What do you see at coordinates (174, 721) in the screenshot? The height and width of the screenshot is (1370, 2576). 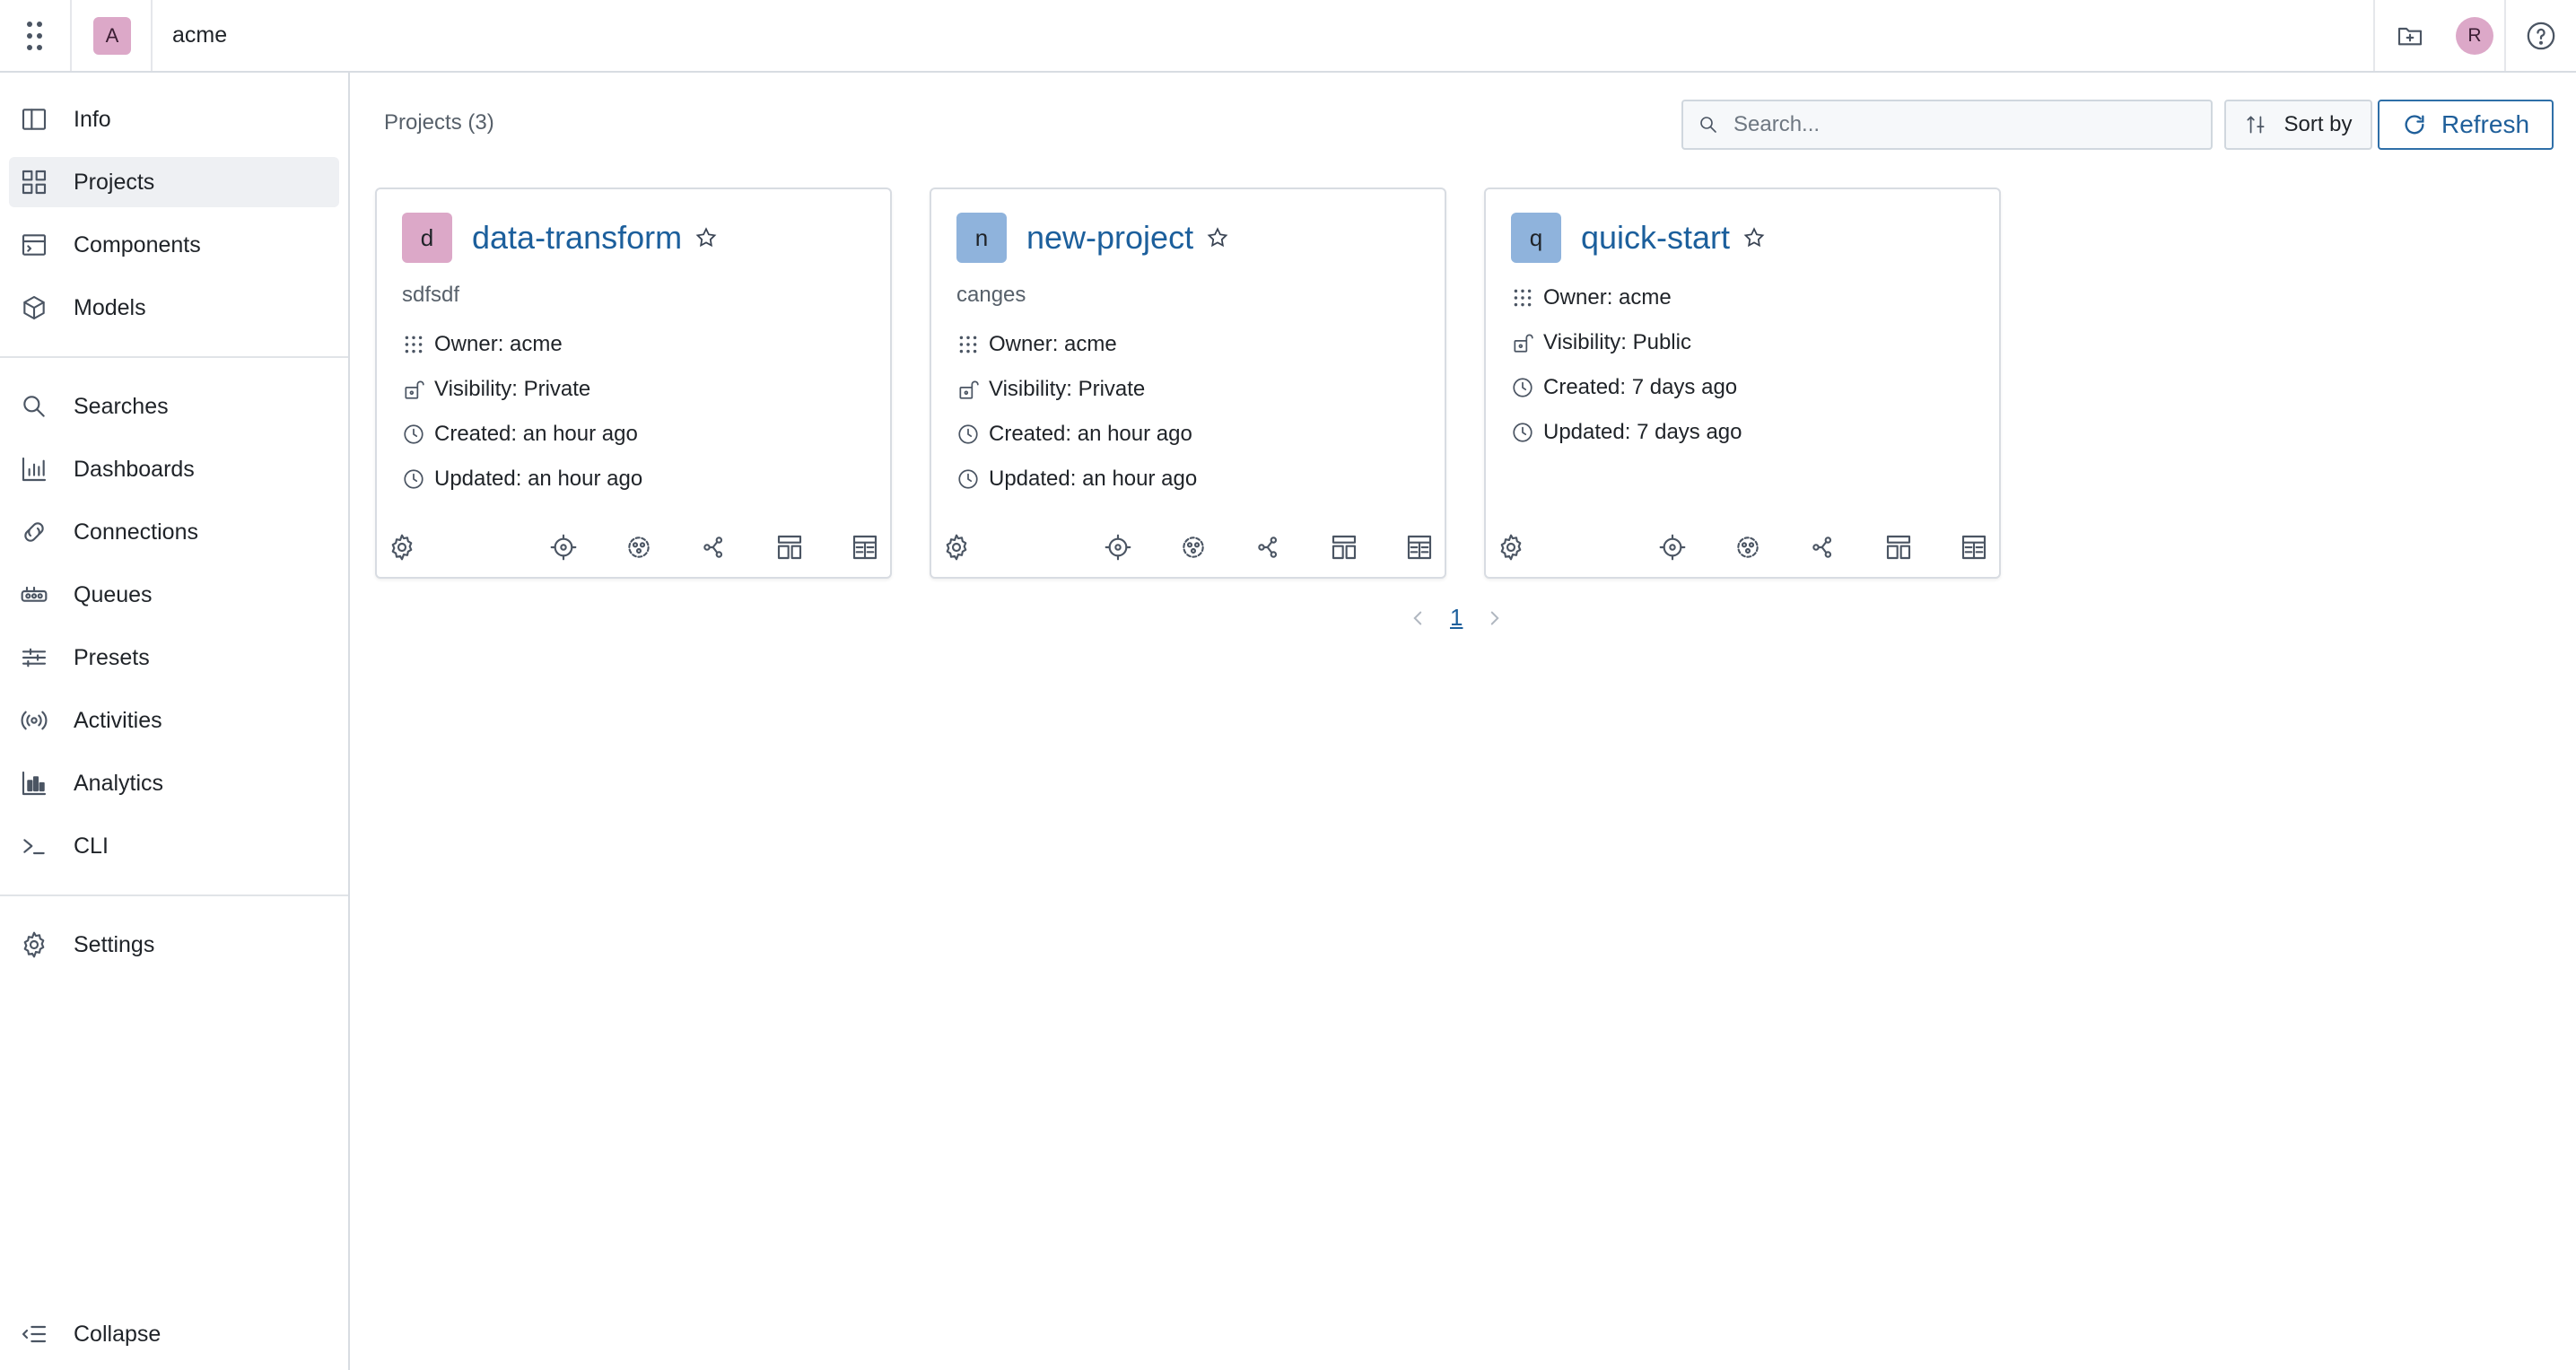 I see `sidebar-item-activities: Activities` at bounding box center [174, 721].